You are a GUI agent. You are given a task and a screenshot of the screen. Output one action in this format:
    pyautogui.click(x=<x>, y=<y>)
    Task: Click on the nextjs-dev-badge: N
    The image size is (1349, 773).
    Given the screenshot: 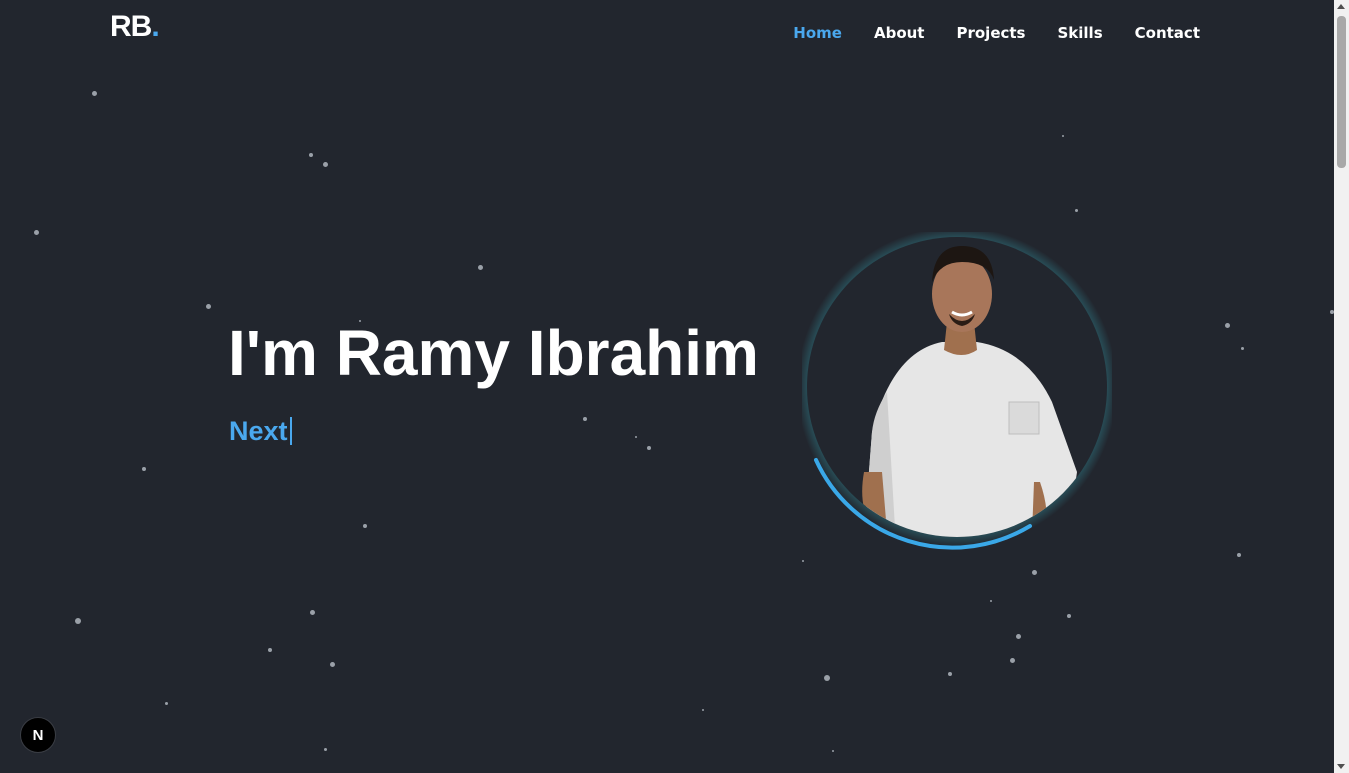 What is the action you would take?
    pyautogui.click(x=38, y=735)
    